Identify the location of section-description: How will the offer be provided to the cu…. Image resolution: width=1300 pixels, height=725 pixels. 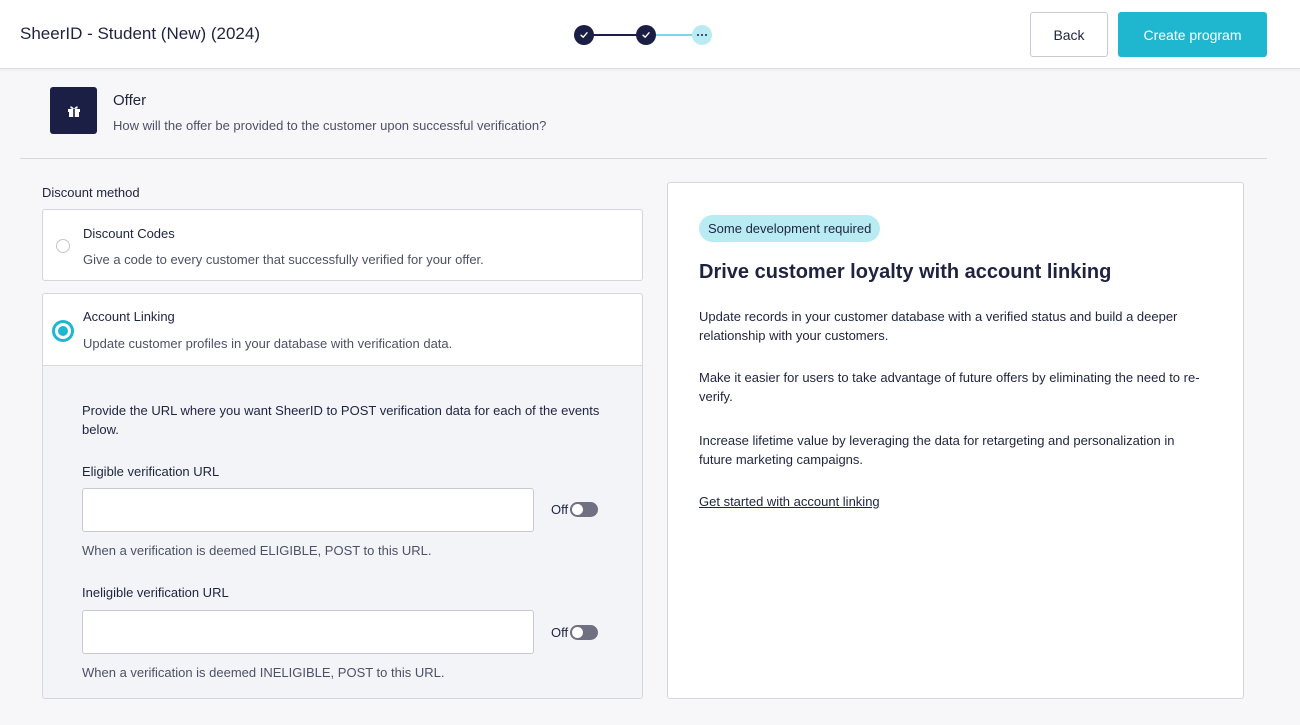
(330, 125).